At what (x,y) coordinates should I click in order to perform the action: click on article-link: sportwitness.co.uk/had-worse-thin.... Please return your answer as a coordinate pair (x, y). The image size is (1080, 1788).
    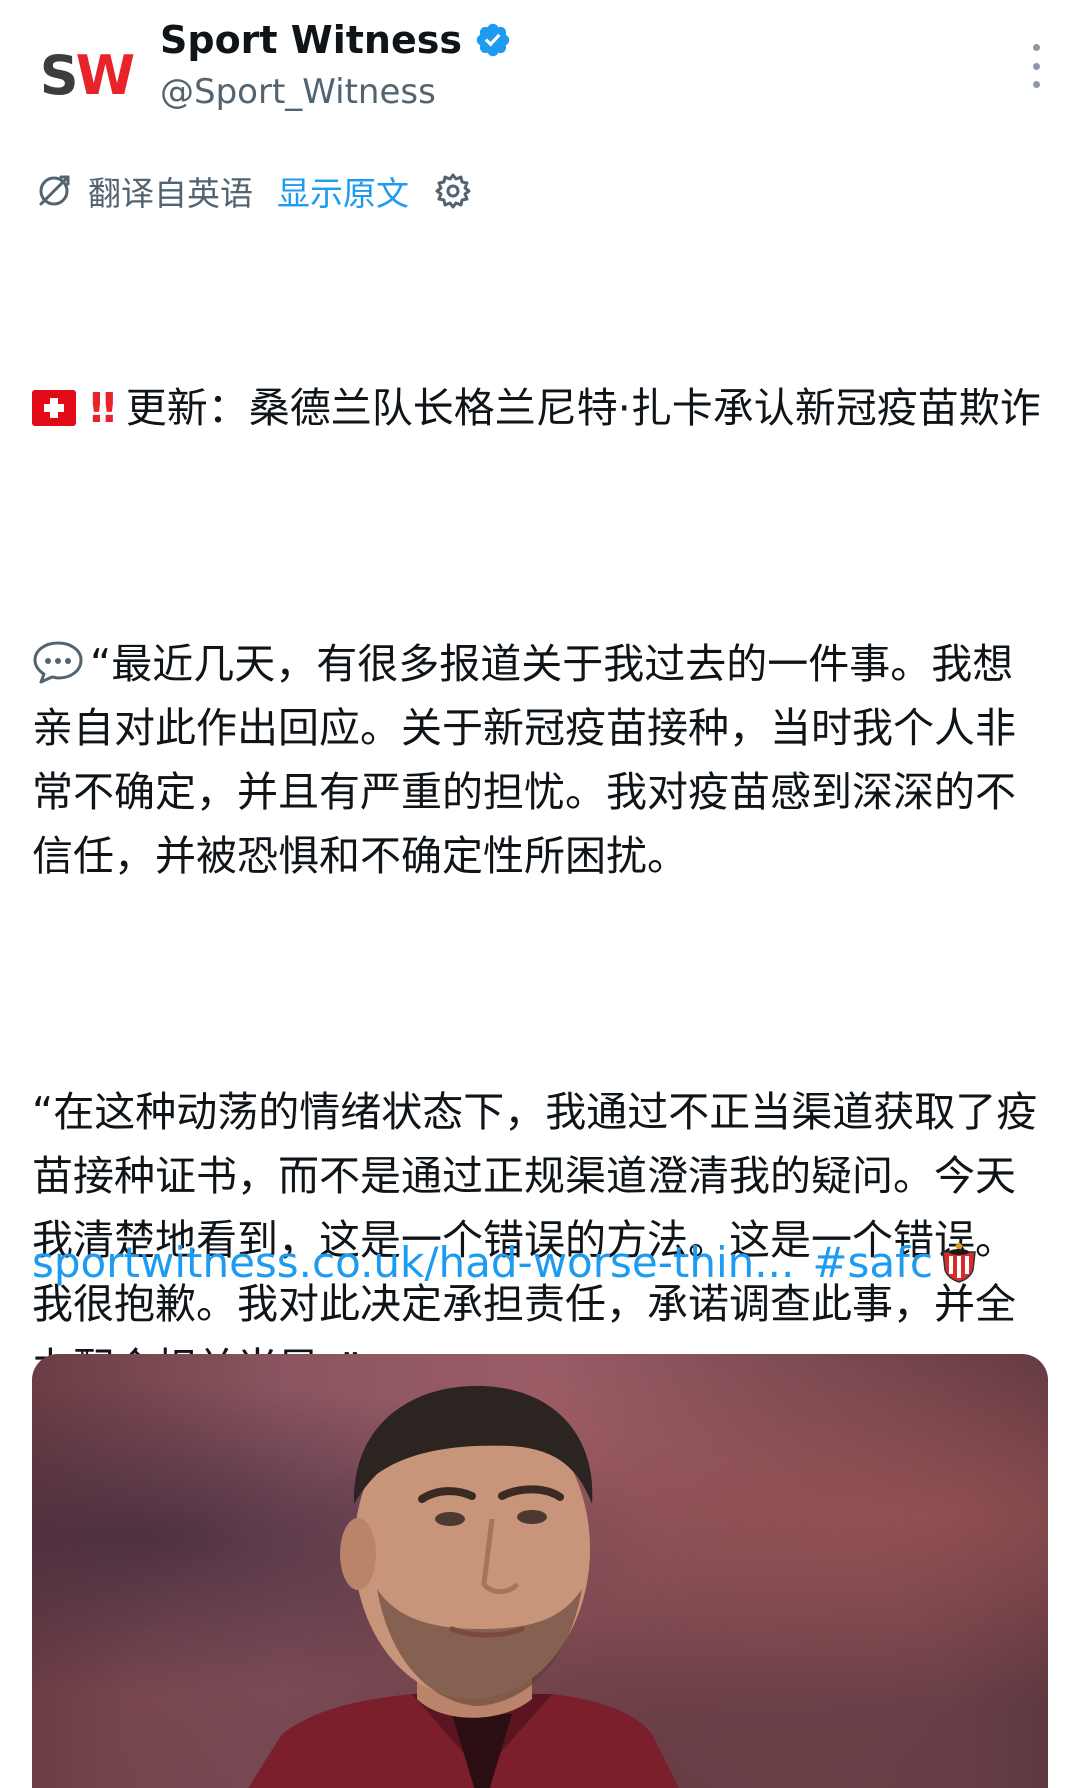
    Looking at the image, I should click on (413, 1262).